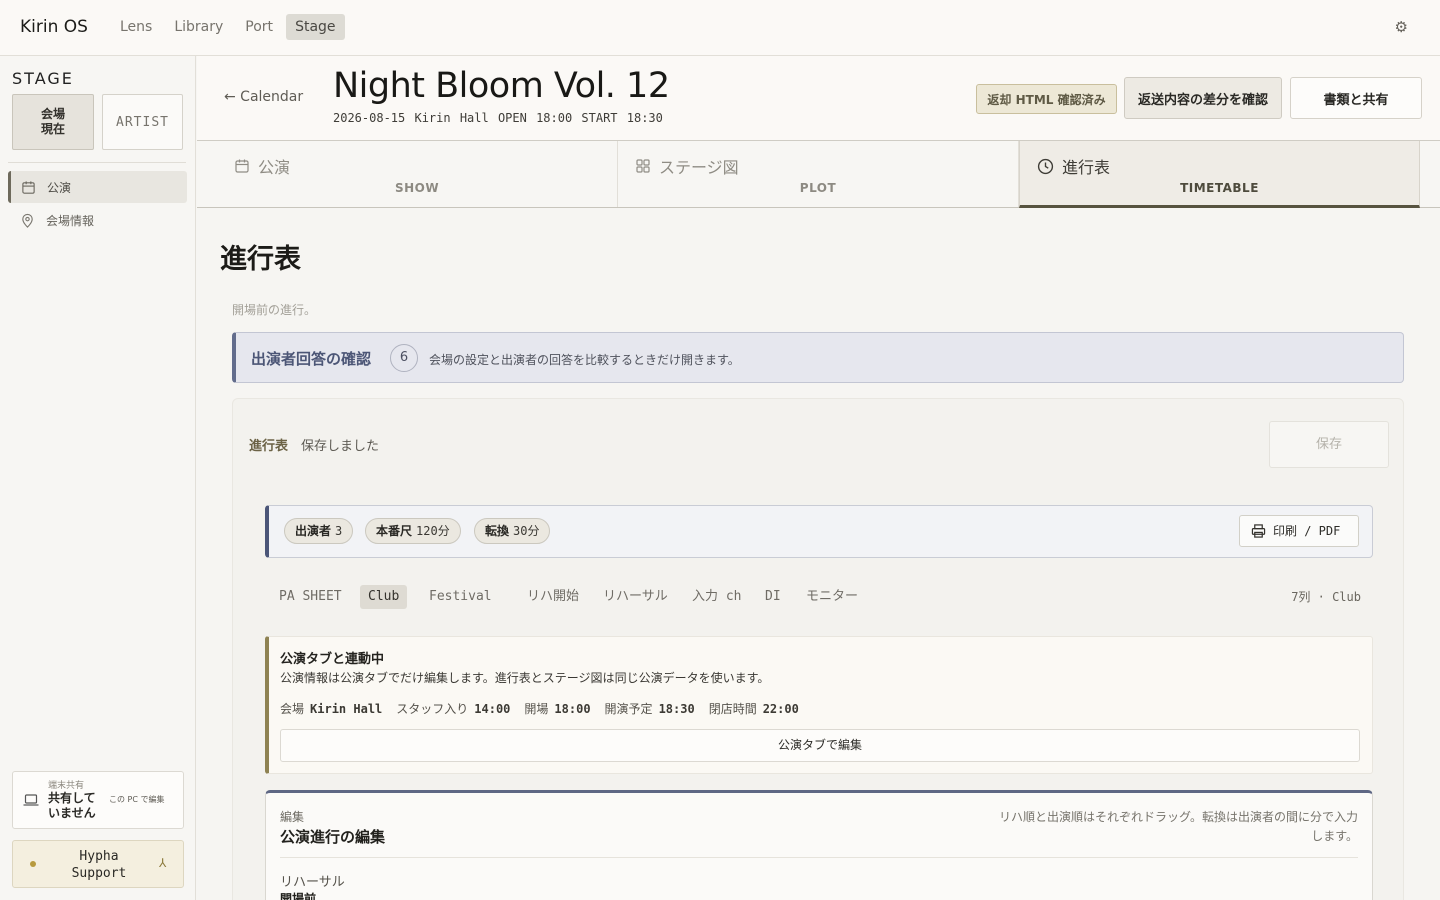 The width and height of the screenshot is (1440, 900). Describe the element at coordinates (259, 27) in the screenshot. I see `nav-port: Port` at that location.